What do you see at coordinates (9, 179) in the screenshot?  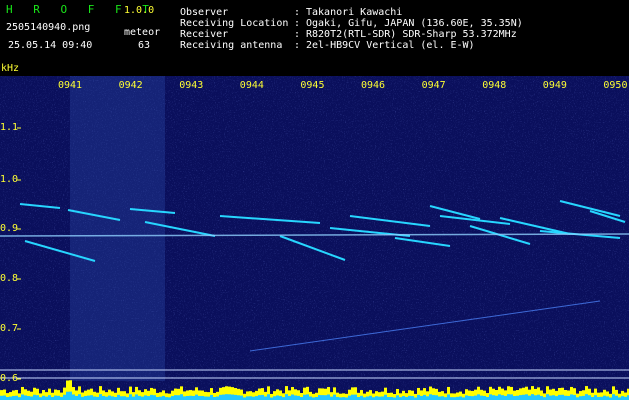 I see `y-tick-label: 1.0` at bounding box center [9, 179].